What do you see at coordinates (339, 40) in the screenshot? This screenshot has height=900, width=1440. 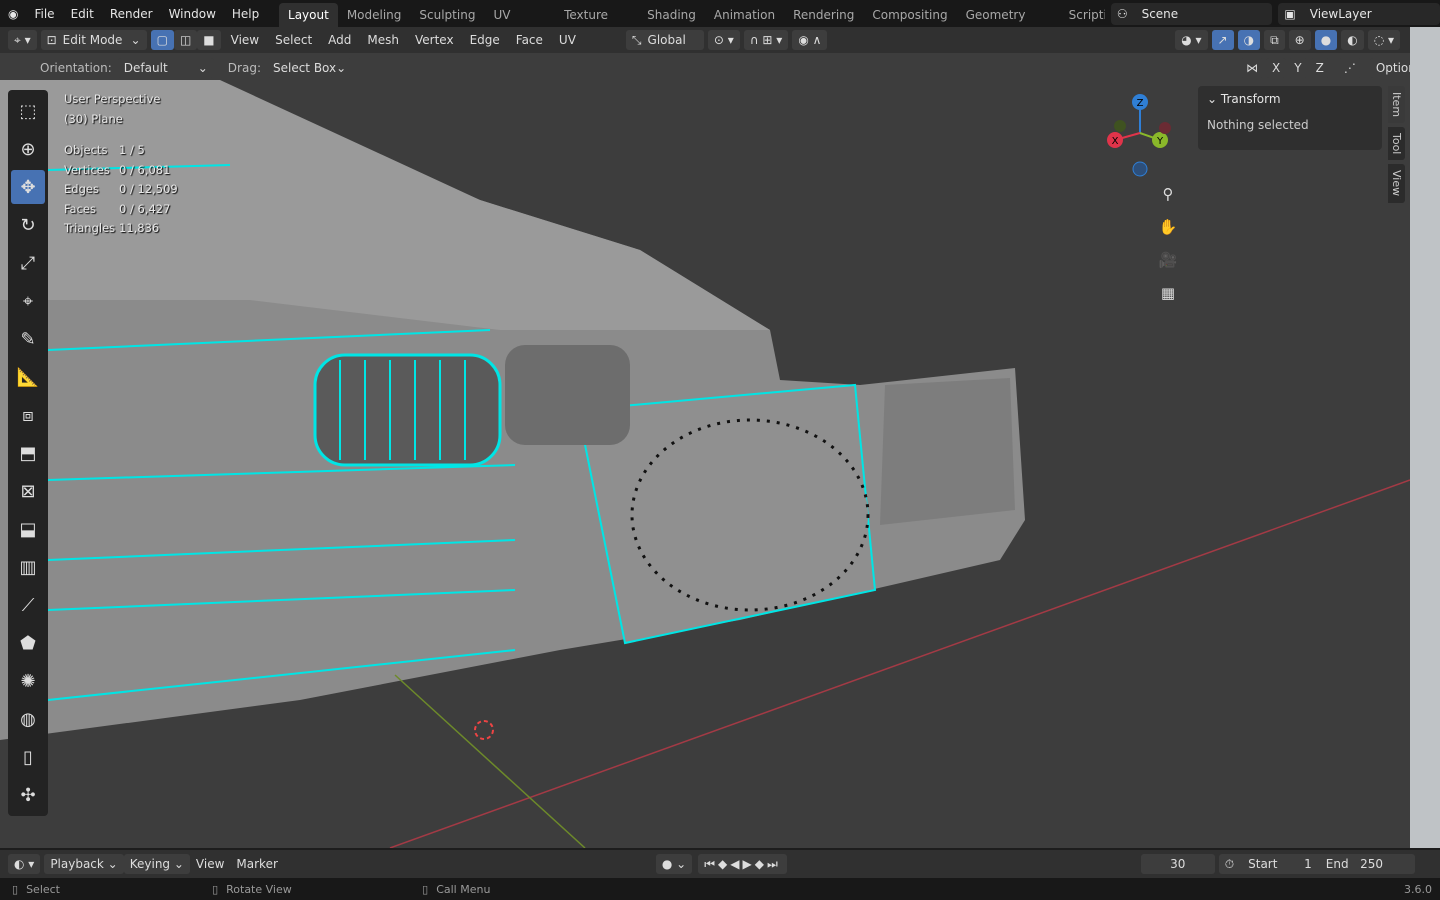 I see `menu-add: Add` at bounding box center [339, 40].